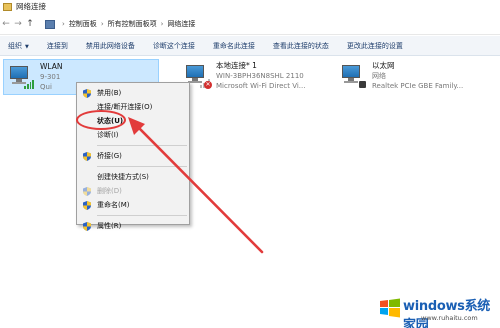  What do you see at coordinates (50, 24) in the screenshot?
I see `control-panel-icon` at bounding box center [50, 24].